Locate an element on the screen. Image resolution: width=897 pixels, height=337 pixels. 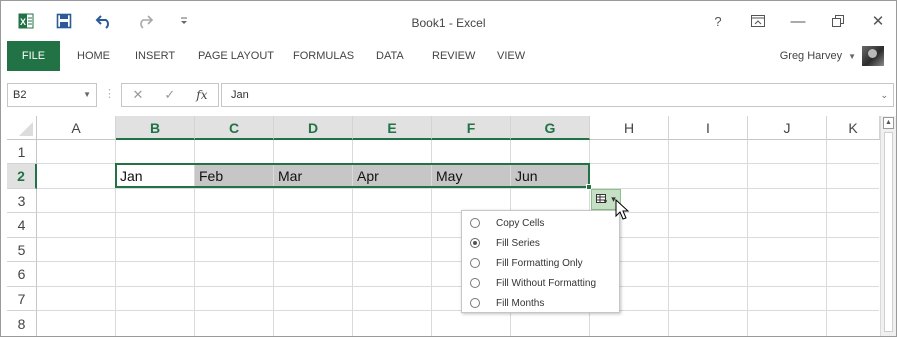
column-header-k: K is located at coordinates (853, 128).